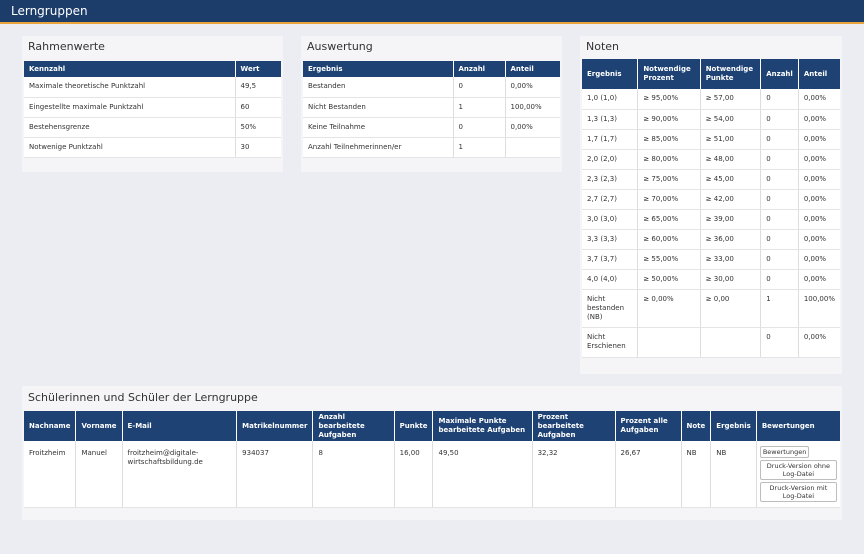 The width and height of the screenshot is (864, 554). What do you see at coordinates (130, 107) in the screenshot?
I see `cell: Eingestellte maximale Punktzahl` at bounding box center [130, 107].